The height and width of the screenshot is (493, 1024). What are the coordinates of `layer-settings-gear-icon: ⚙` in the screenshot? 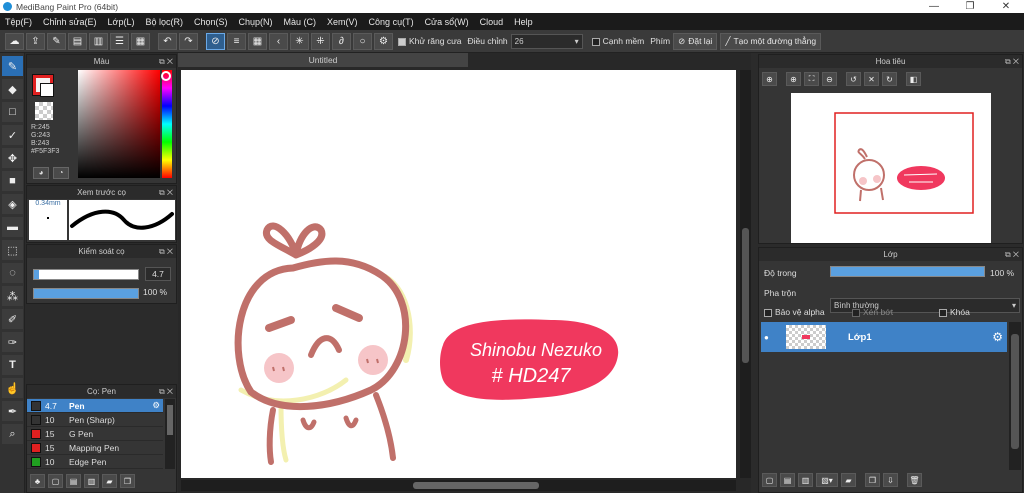 It's located at (997, 337).